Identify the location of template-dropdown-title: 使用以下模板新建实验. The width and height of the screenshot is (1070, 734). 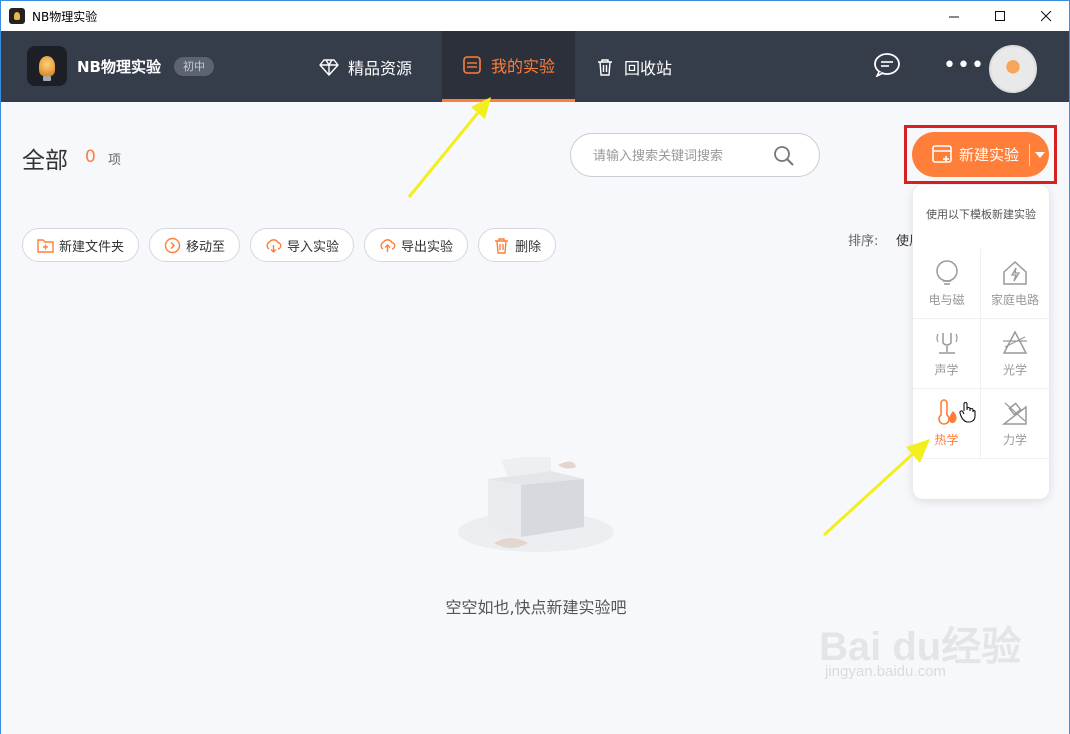
(981, 214).